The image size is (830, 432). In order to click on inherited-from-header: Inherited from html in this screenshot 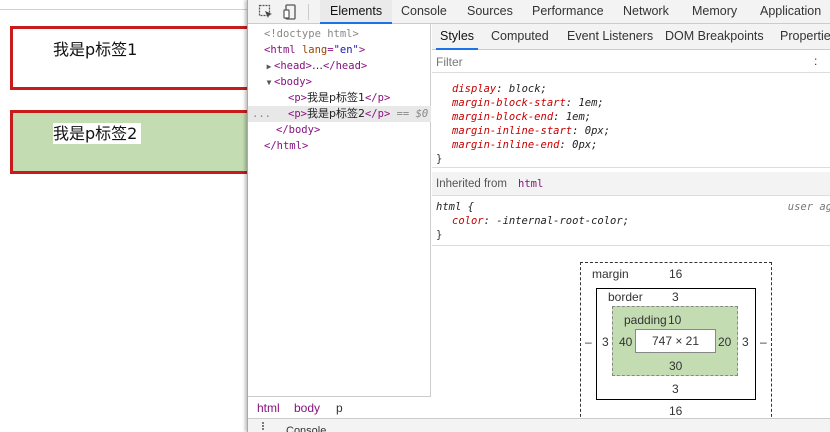, I will do `click(631, 184)`.